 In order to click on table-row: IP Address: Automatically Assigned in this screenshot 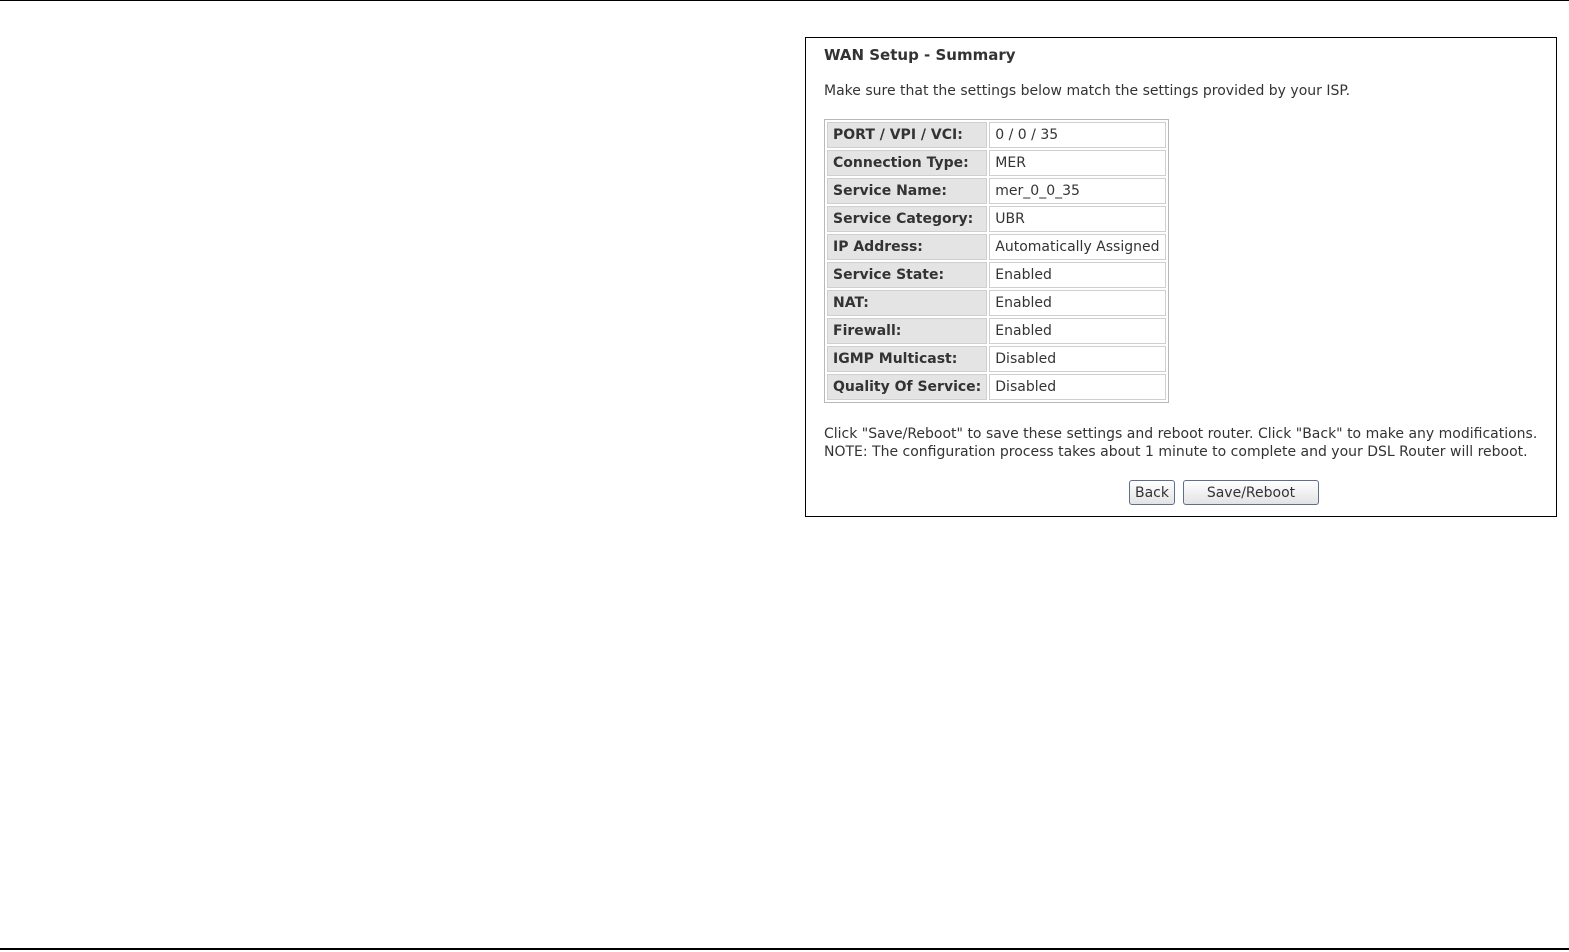, I will do `click(997, 247)`.